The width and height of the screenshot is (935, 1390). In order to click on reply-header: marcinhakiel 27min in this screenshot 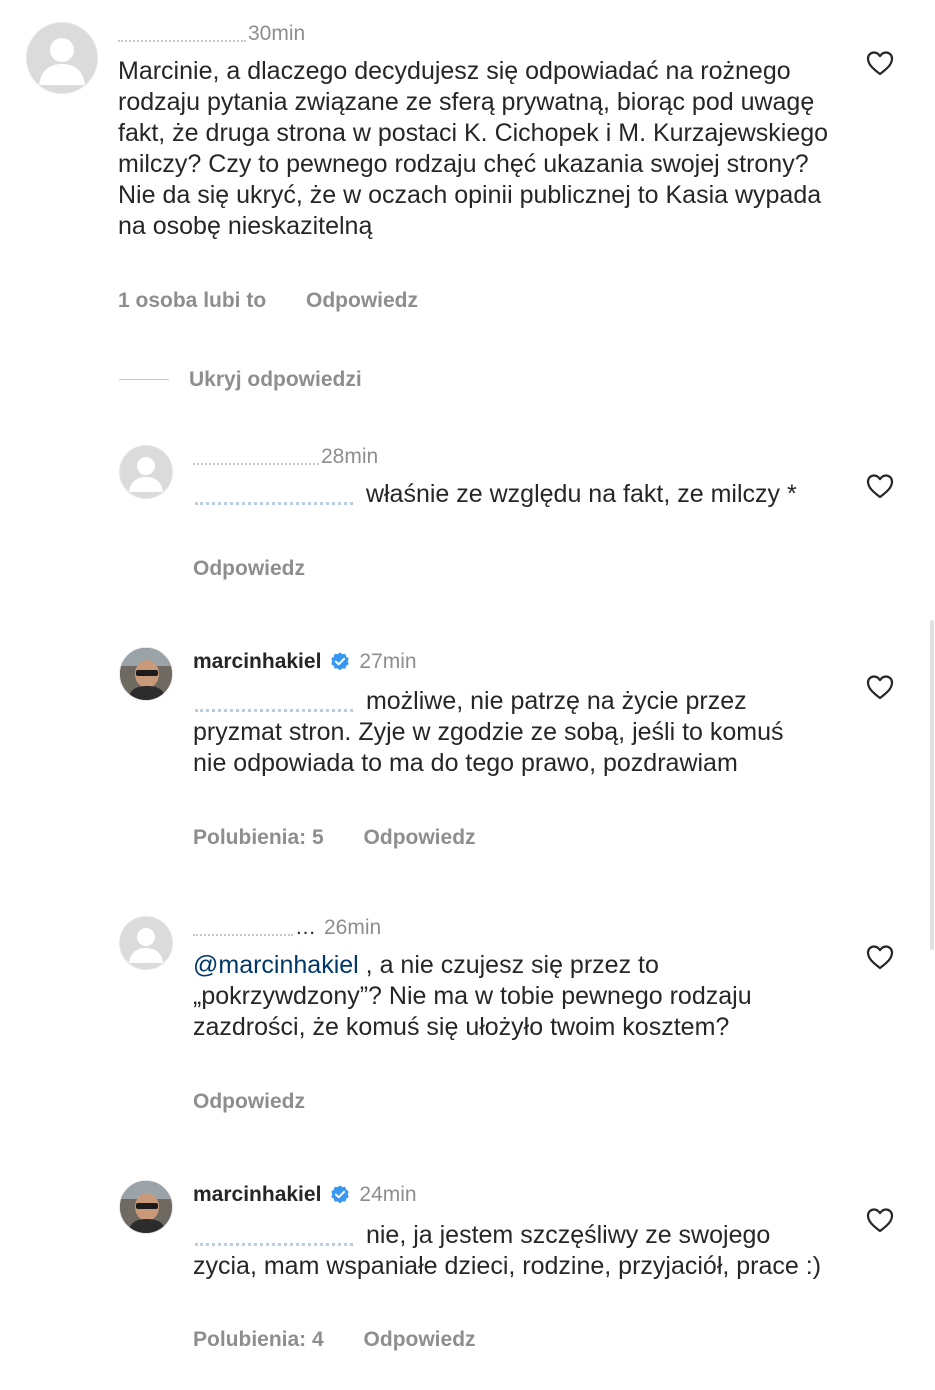, I will do `click(305, 662)`.